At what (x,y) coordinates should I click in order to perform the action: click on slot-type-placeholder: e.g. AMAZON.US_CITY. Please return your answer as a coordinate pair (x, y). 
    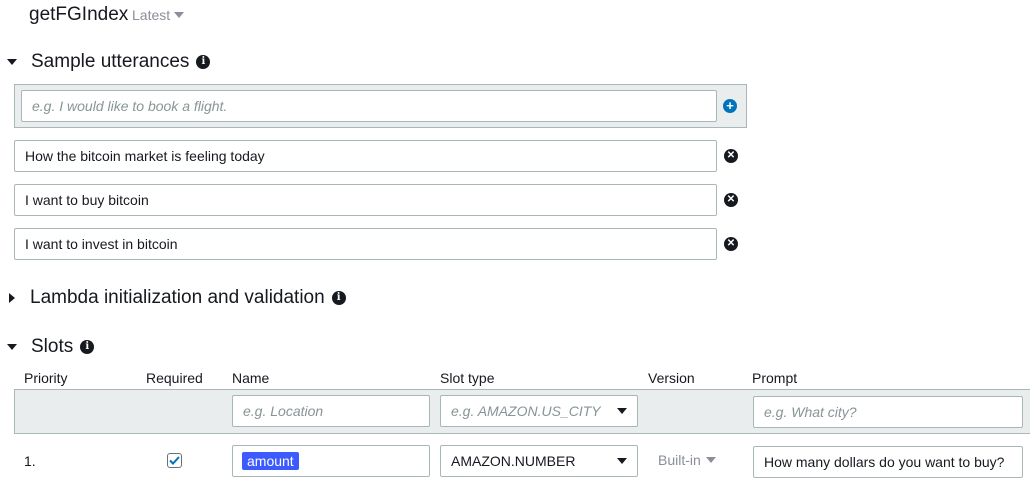
    Looking at the image, I should click on (526, 411).